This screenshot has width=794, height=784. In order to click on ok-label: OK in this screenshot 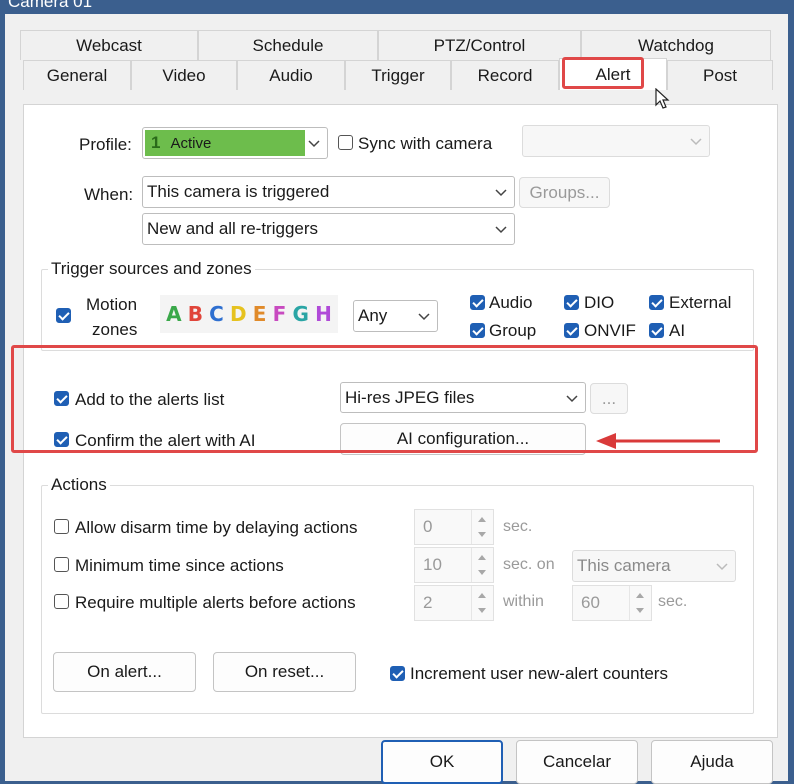, I will do `click(442, 761)`.